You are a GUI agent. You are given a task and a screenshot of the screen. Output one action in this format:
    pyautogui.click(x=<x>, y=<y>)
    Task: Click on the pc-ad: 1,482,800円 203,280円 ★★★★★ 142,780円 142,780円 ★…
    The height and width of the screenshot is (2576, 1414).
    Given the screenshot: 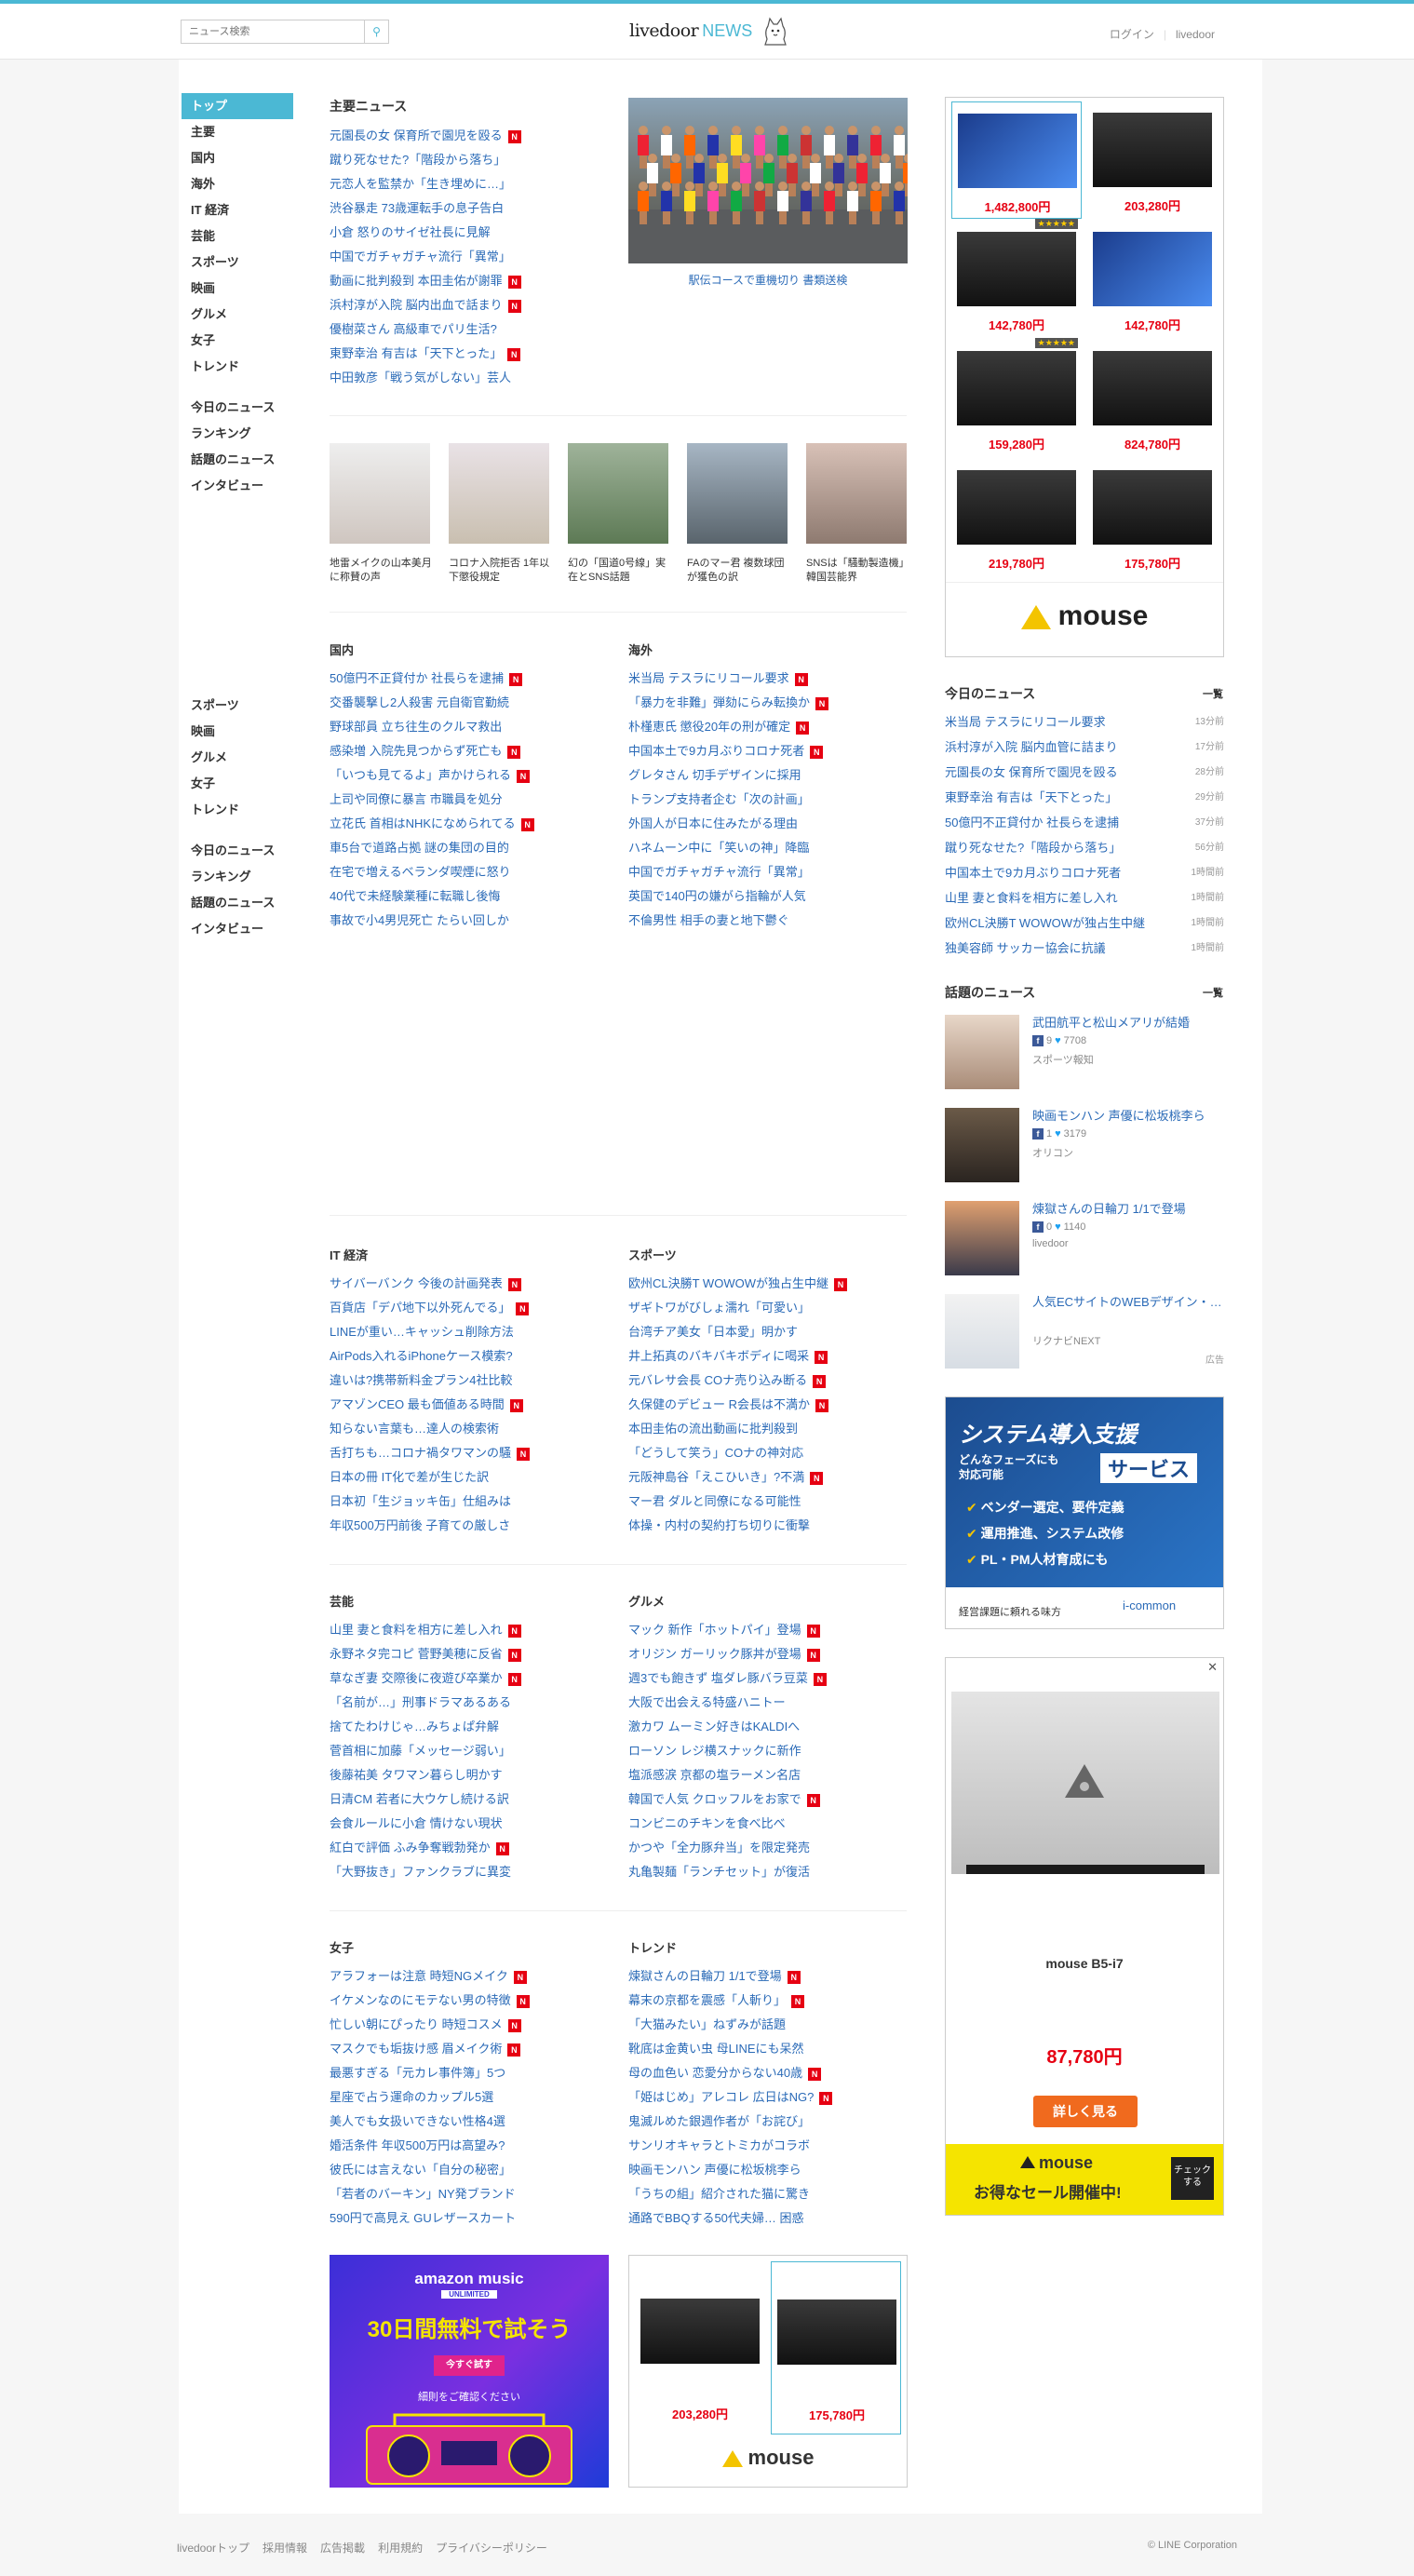 What is the action you would take?
    pyautogui.click(x=1084, y=377)
    